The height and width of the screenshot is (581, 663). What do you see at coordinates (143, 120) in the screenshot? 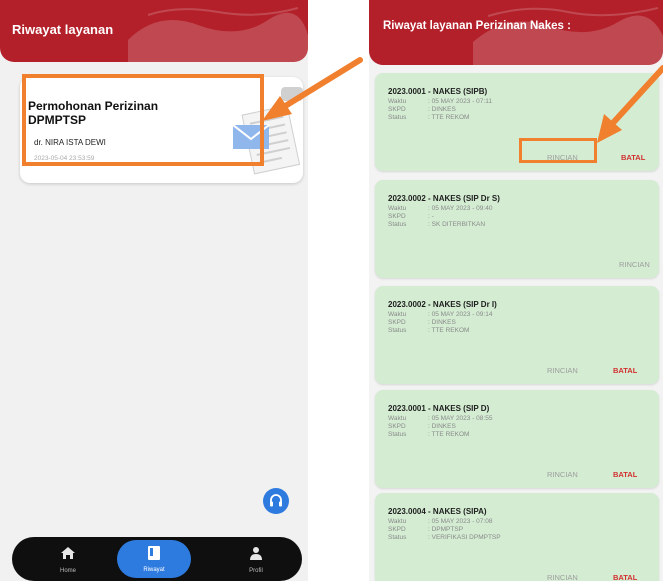
I see `highlight-box-service-card` at bounding box center [143, 120].